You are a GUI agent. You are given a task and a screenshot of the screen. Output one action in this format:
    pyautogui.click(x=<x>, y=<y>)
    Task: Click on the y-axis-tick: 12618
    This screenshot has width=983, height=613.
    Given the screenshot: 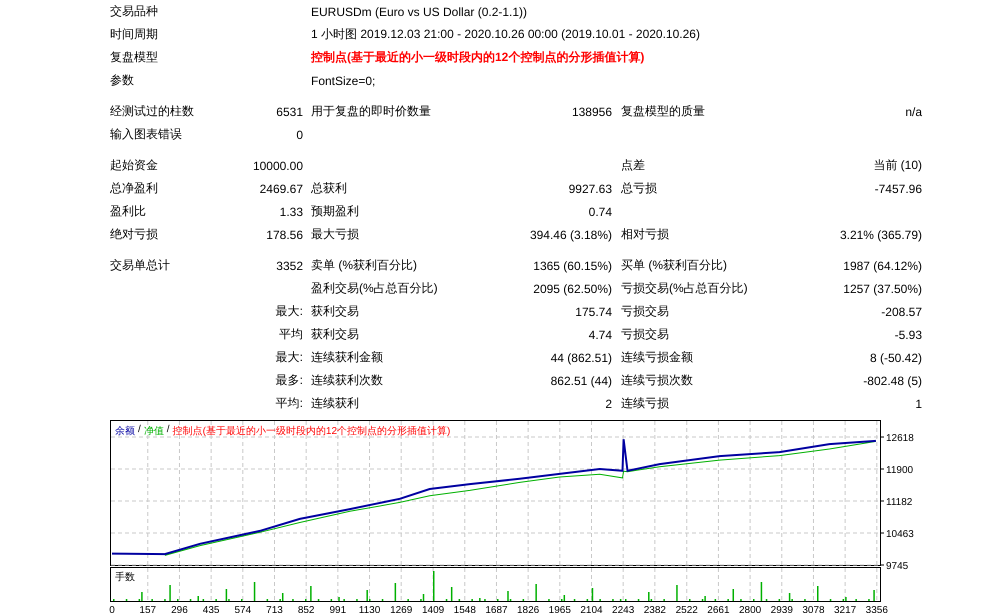 What is the action you would take?
    pyautogui.click(x=897, y=438)
    